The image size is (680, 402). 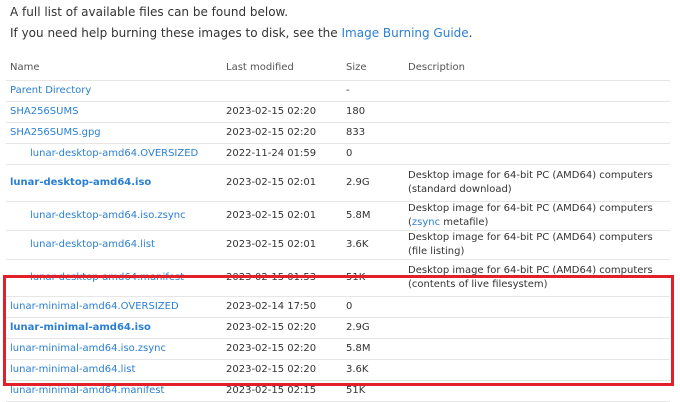 What do you see at coordinates (373, 67) in the screenshot?
I see `header-size: Size` at bounding box center [373, 67].